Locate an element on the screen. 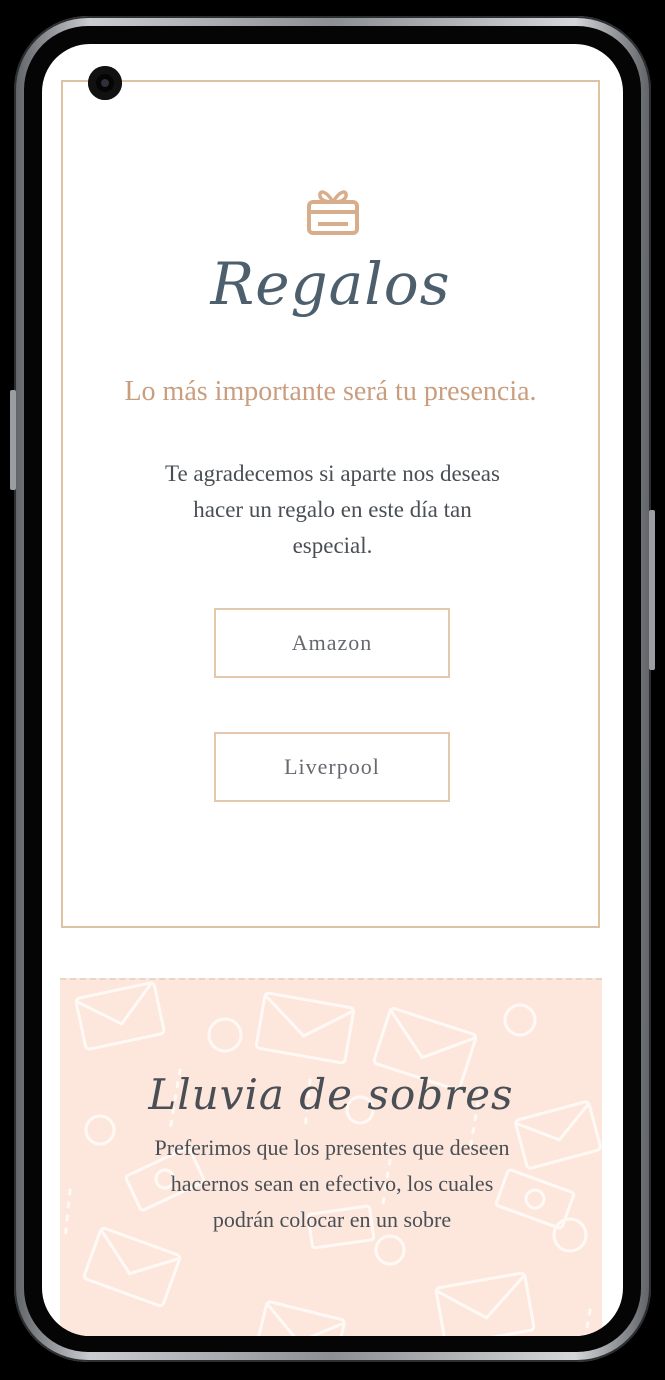 The height and width of the screenshot is (1380, 665). envelope-rain-title: Lluvia de sobres is located at coordinates (331, 1094).